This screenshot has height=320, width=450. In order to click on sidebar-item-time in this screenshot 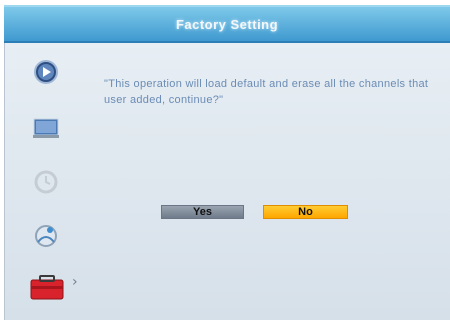, I will do `click(48, 182)`.